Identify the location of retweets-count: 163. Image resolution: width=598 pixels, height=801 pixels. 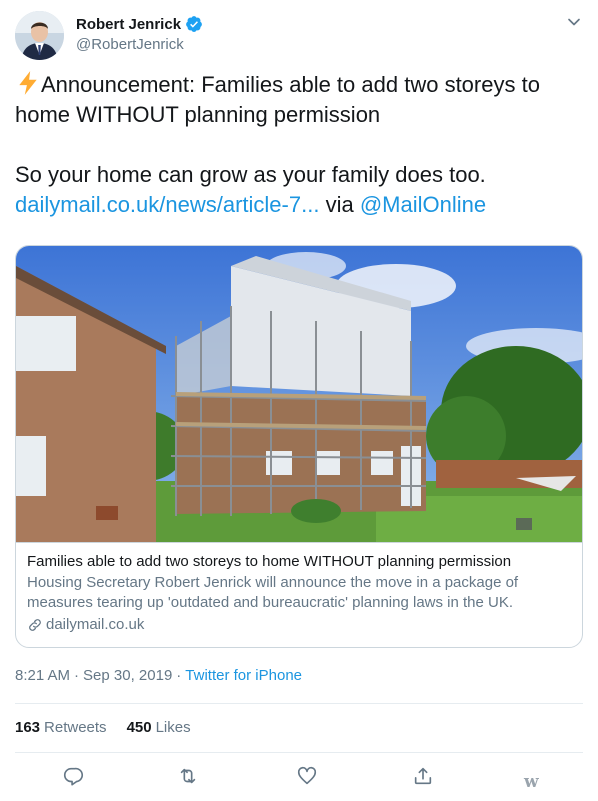
(28, 727).